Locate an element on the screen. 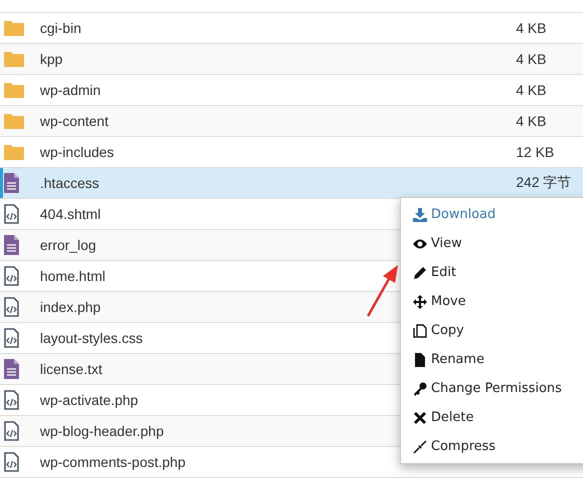  file-size: 12 KB is located at coordinates (536, 152).